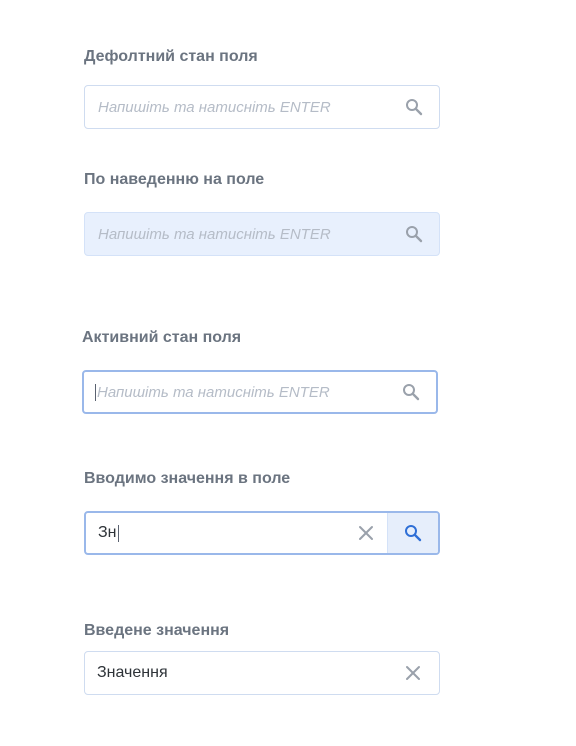  I want to click on search-field-entered: Значення, so click(262, 673).